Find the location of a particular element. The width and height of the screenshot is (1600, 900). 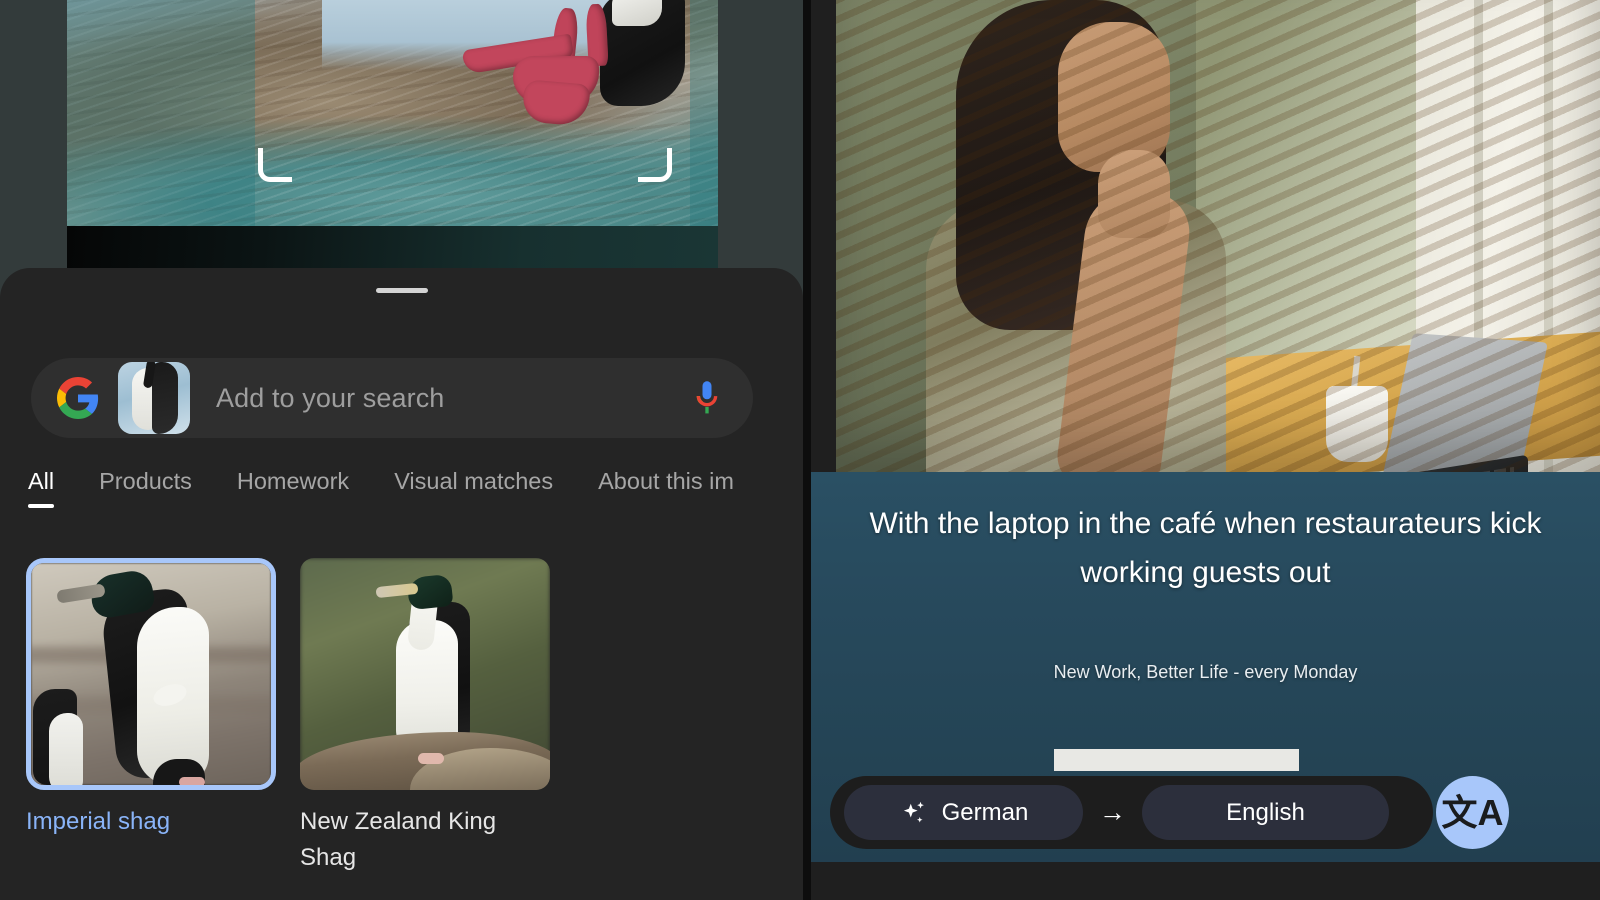

article-subline: New Work, Better Life - every Monday is located at coordinates (1205, 672).